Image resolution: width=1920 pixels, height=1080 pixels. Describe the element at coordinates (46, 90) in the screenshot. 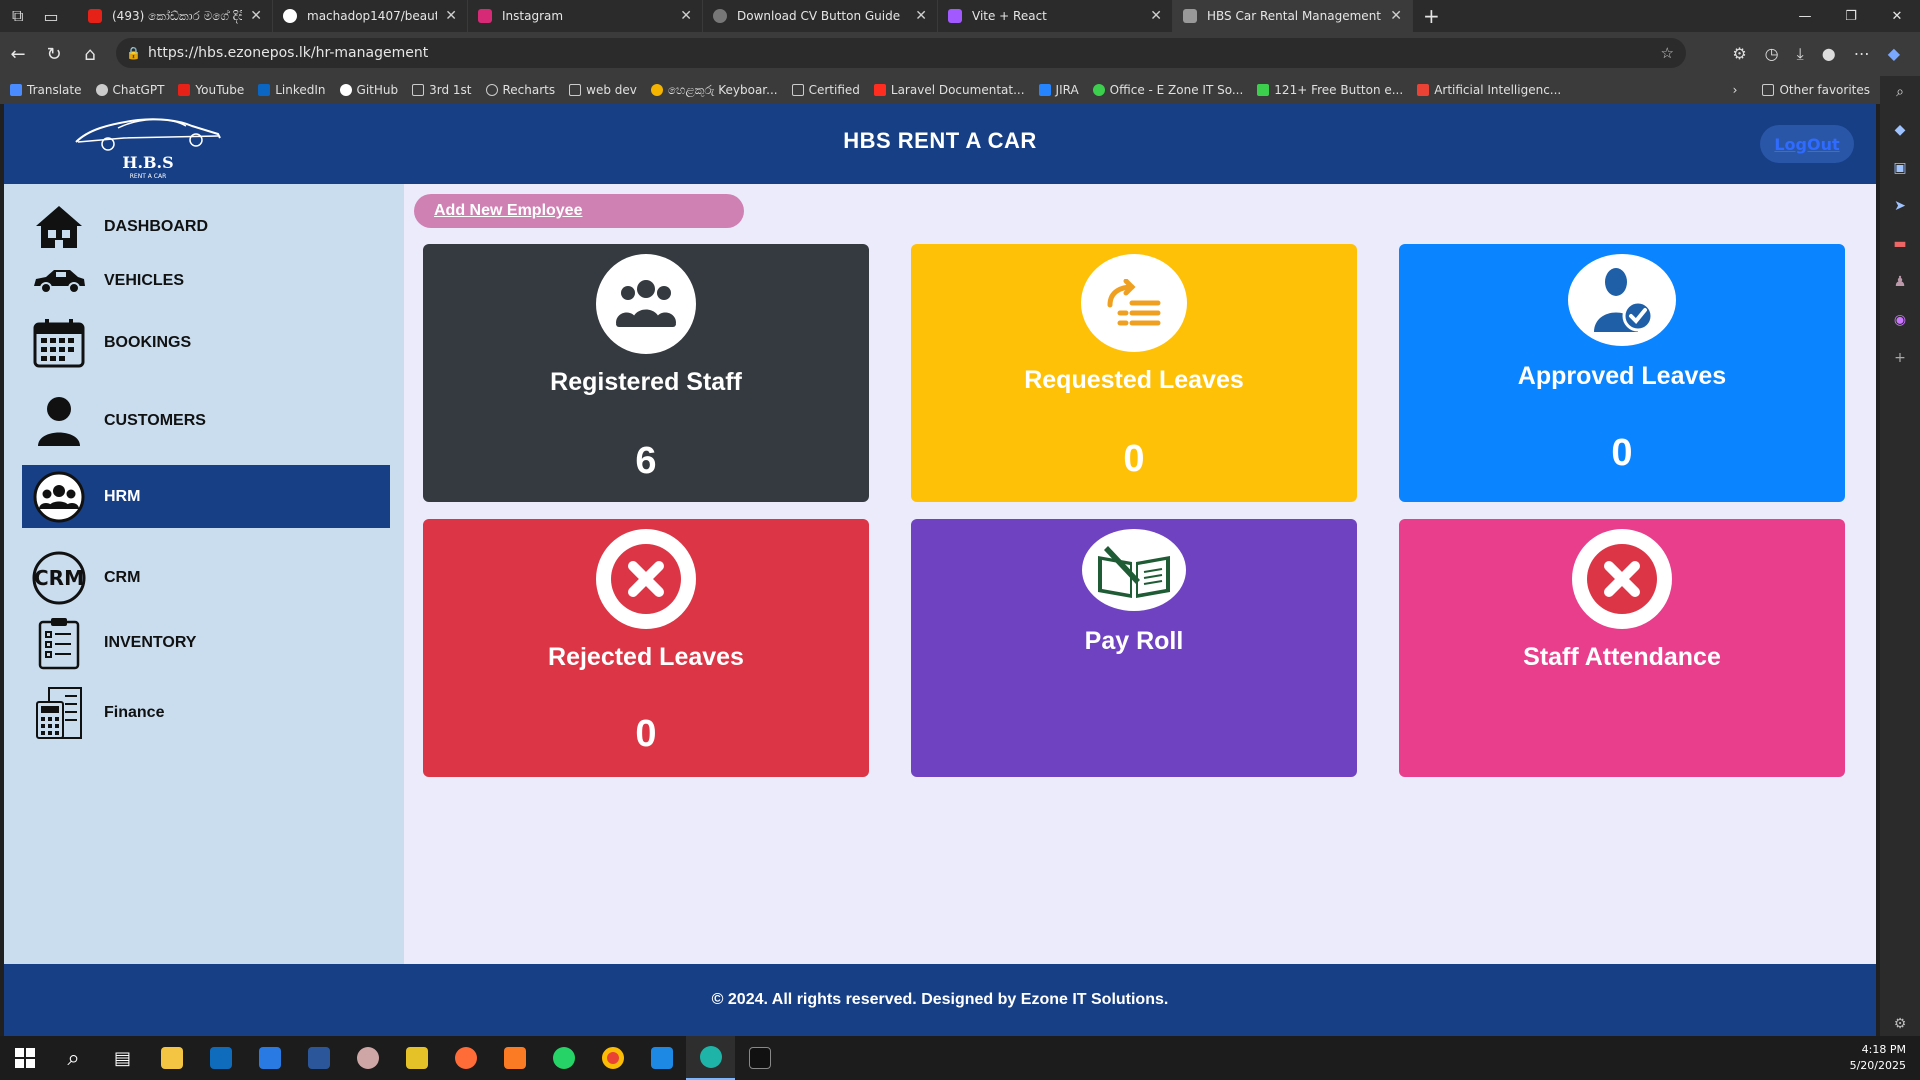

I see `bookmark: Translate` at that location.